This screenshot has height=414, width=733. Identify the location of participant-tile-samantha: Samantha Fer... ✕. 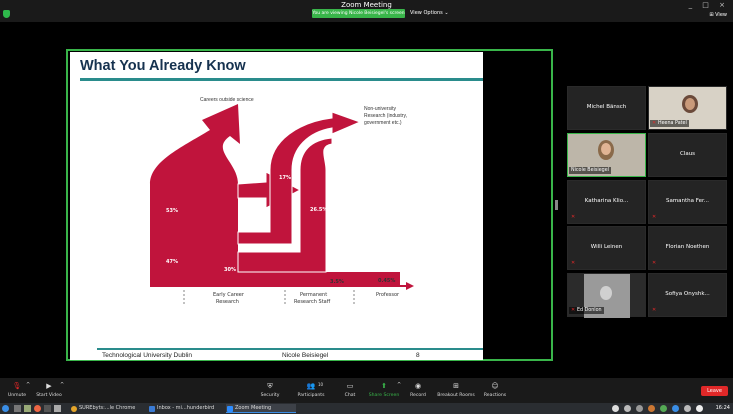
(687, 202).